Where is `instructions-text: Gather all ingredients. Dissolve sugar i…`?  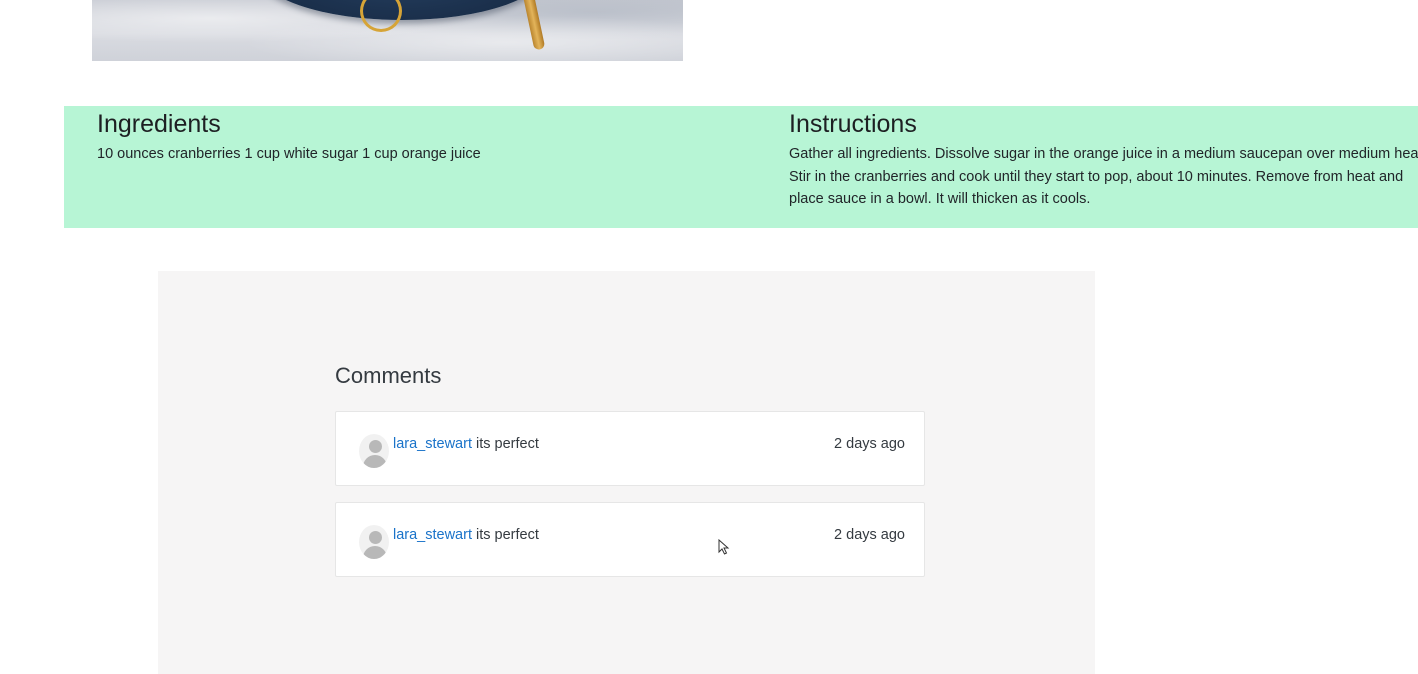
instructions-text: Gather all ingredients. Dissolve sugar i… is located at coordinates (1103, 176).